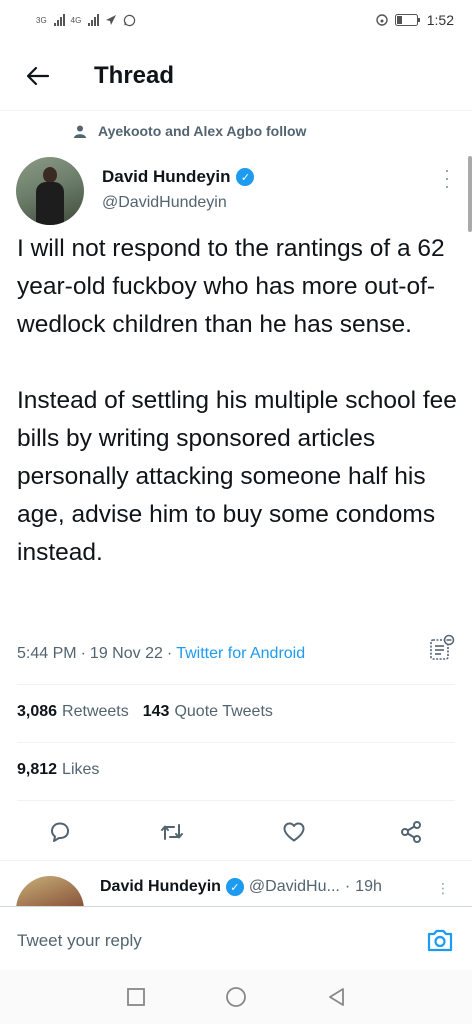 This screenshot has width=472, height=1024. I want to click on retweets-stat: 3,086 Retweets, so click(73, 712).